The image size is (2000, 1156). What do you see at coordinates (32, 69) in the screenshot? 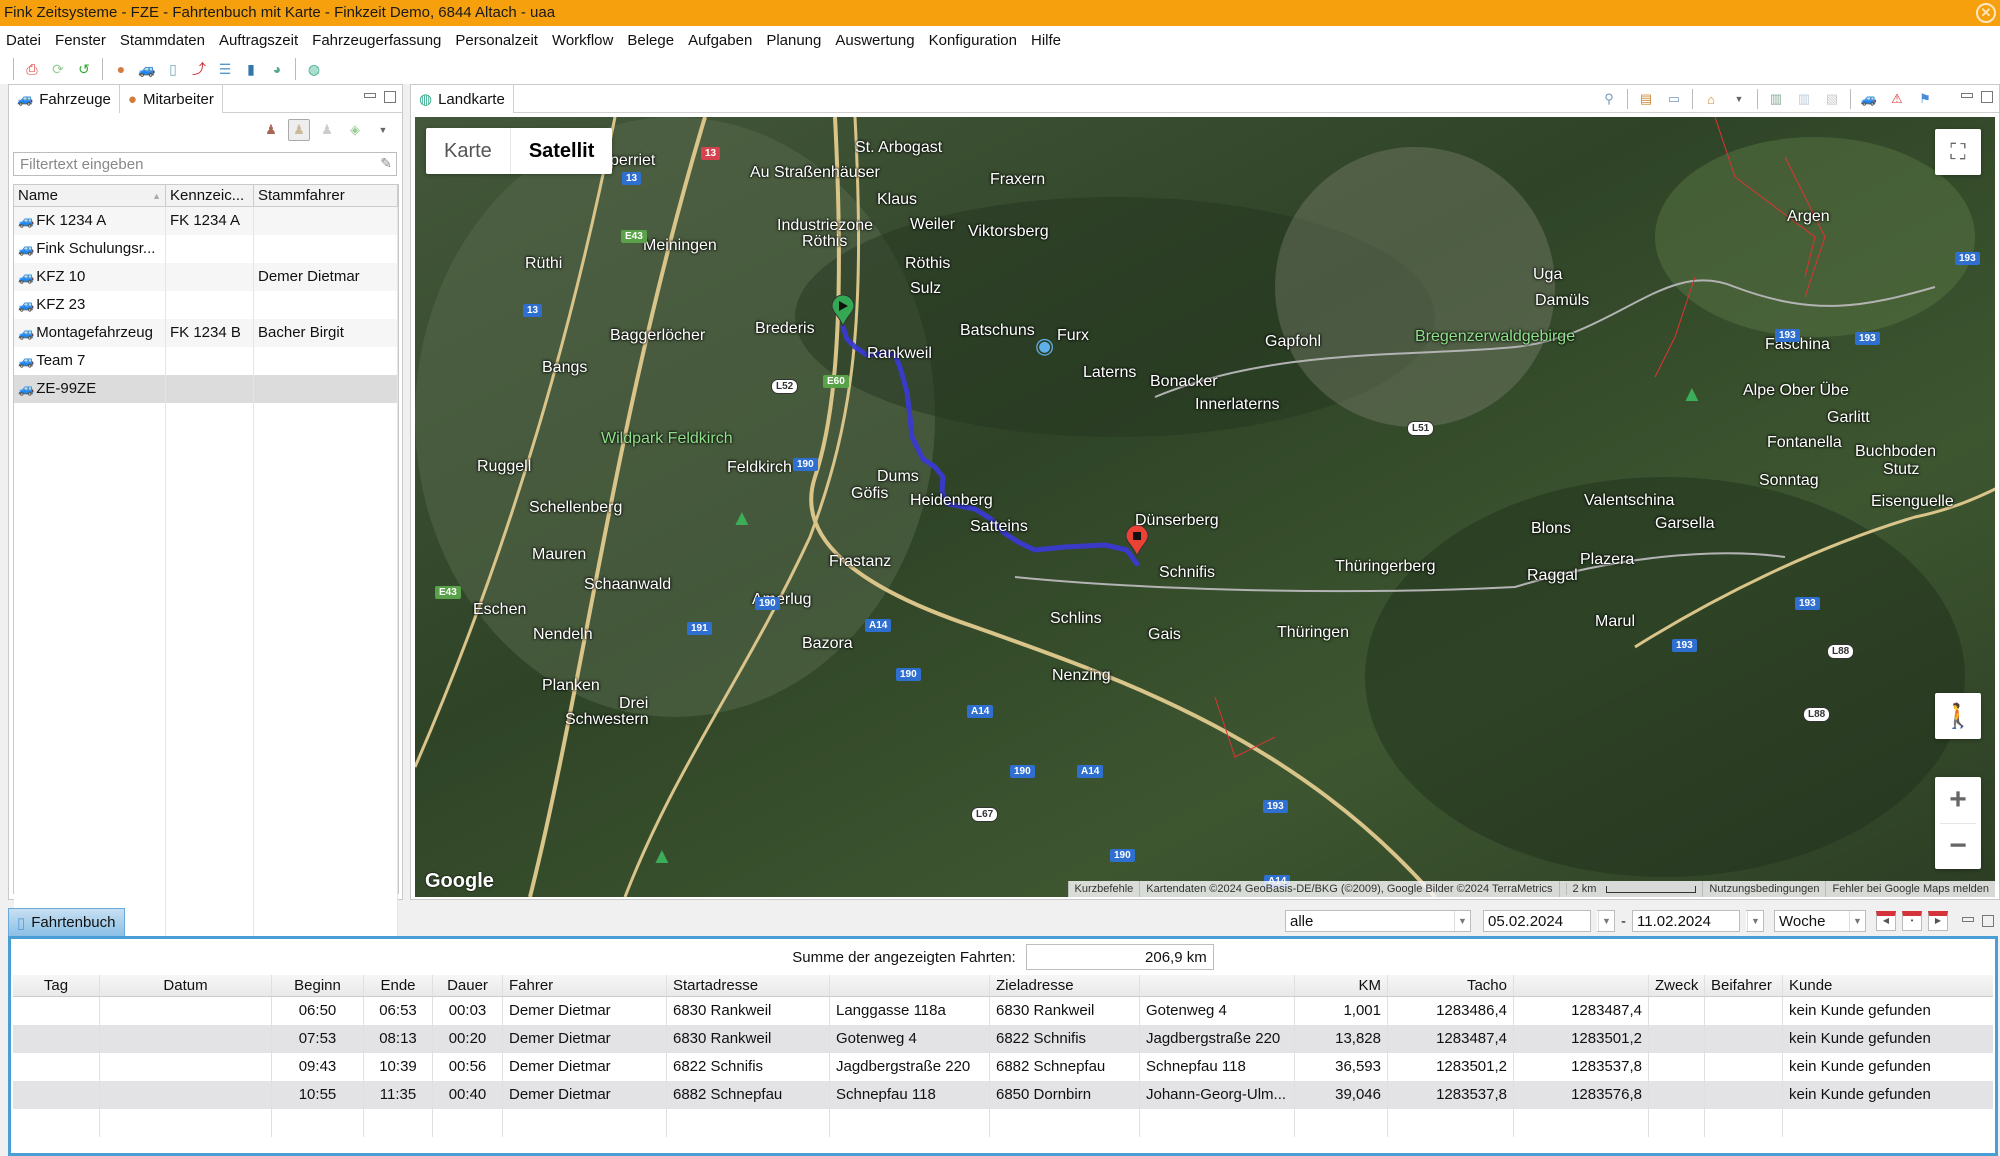
I see `pdf-icon: ⎙` at bounding box center [32, 69].